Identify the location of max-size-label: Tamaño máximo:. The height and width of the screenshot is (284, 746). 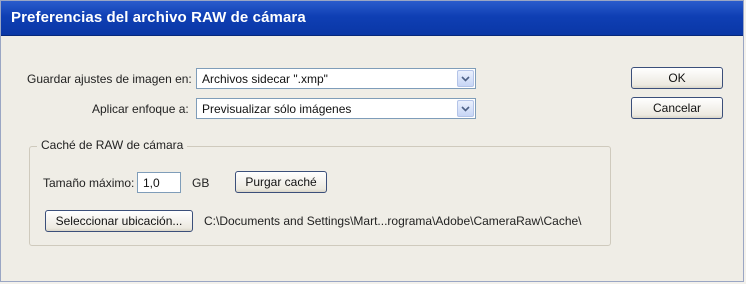
(89, 183).